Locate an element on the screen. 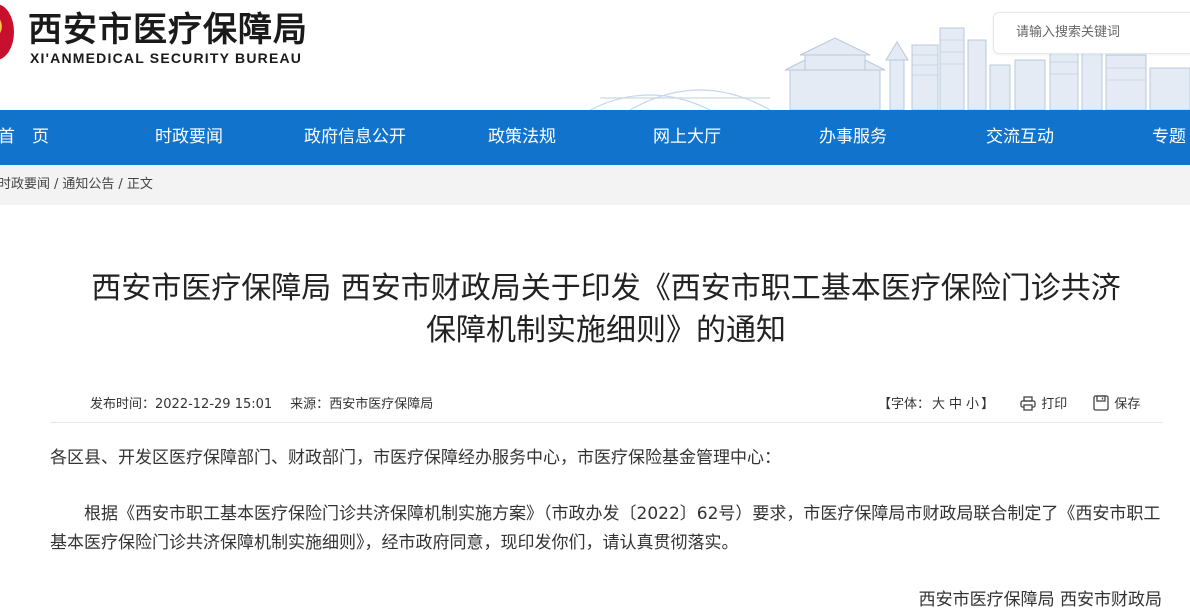 This screenshot has height=615, width=1190. site-subtitle: XI'ANMEDICAL SECURITY BUREAU is located at coordinates (166, 58).